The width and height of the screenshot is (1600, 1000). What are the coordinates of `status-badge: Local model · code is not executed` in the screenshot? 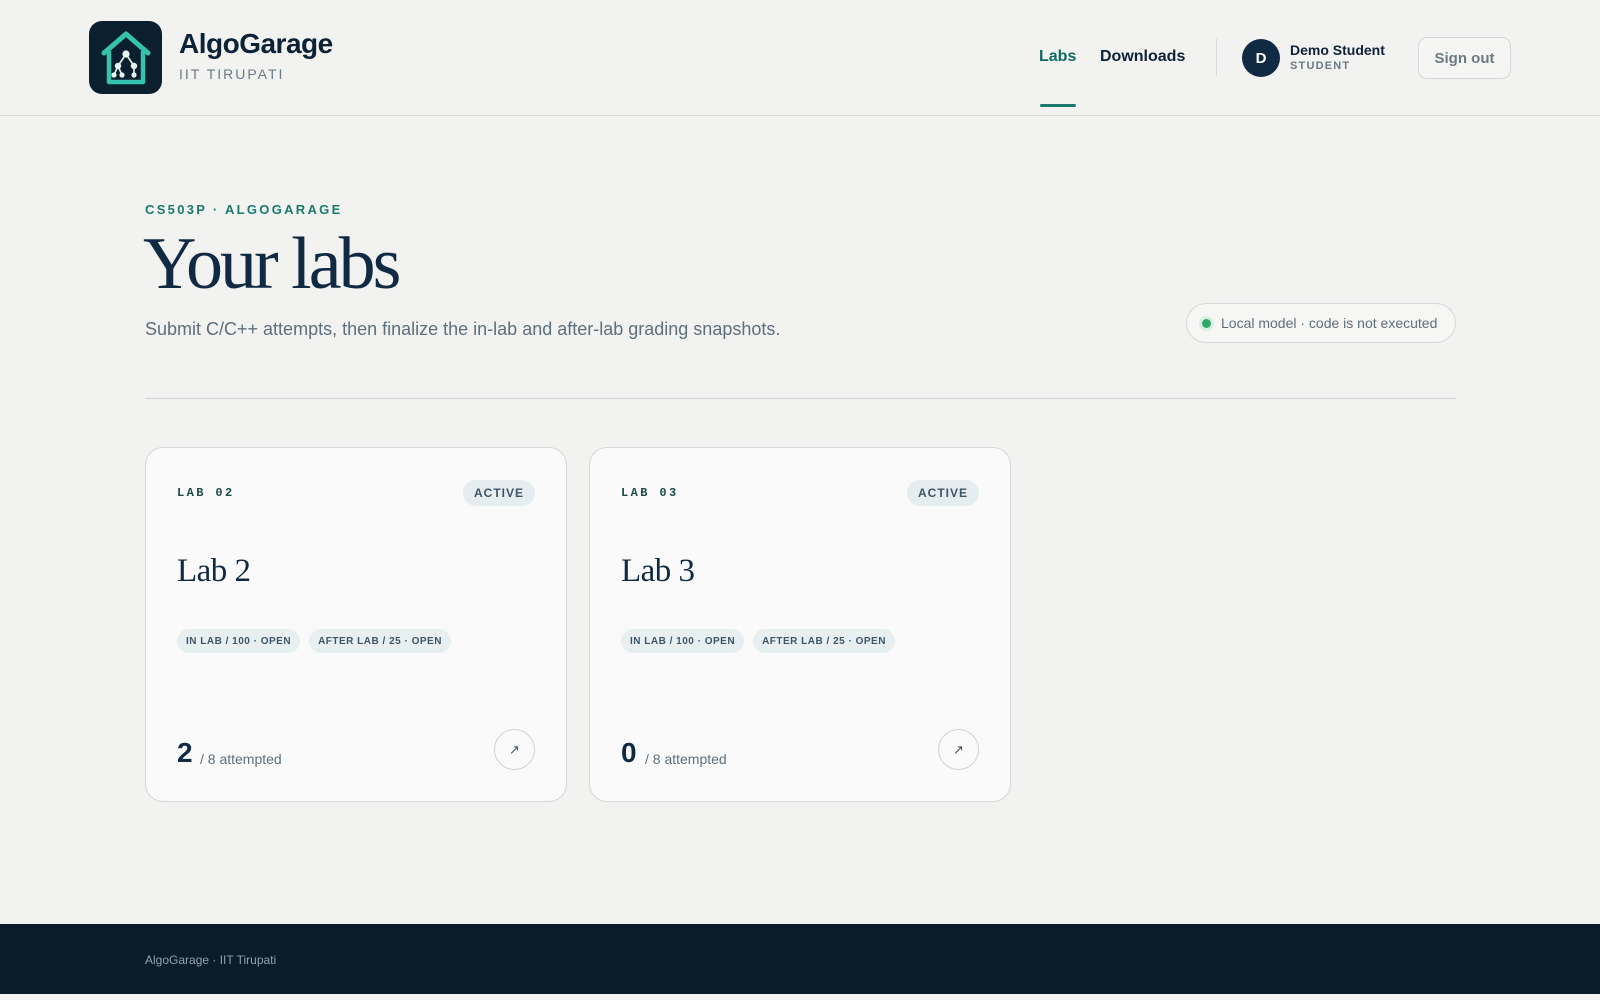 It's located at (1321, 323).